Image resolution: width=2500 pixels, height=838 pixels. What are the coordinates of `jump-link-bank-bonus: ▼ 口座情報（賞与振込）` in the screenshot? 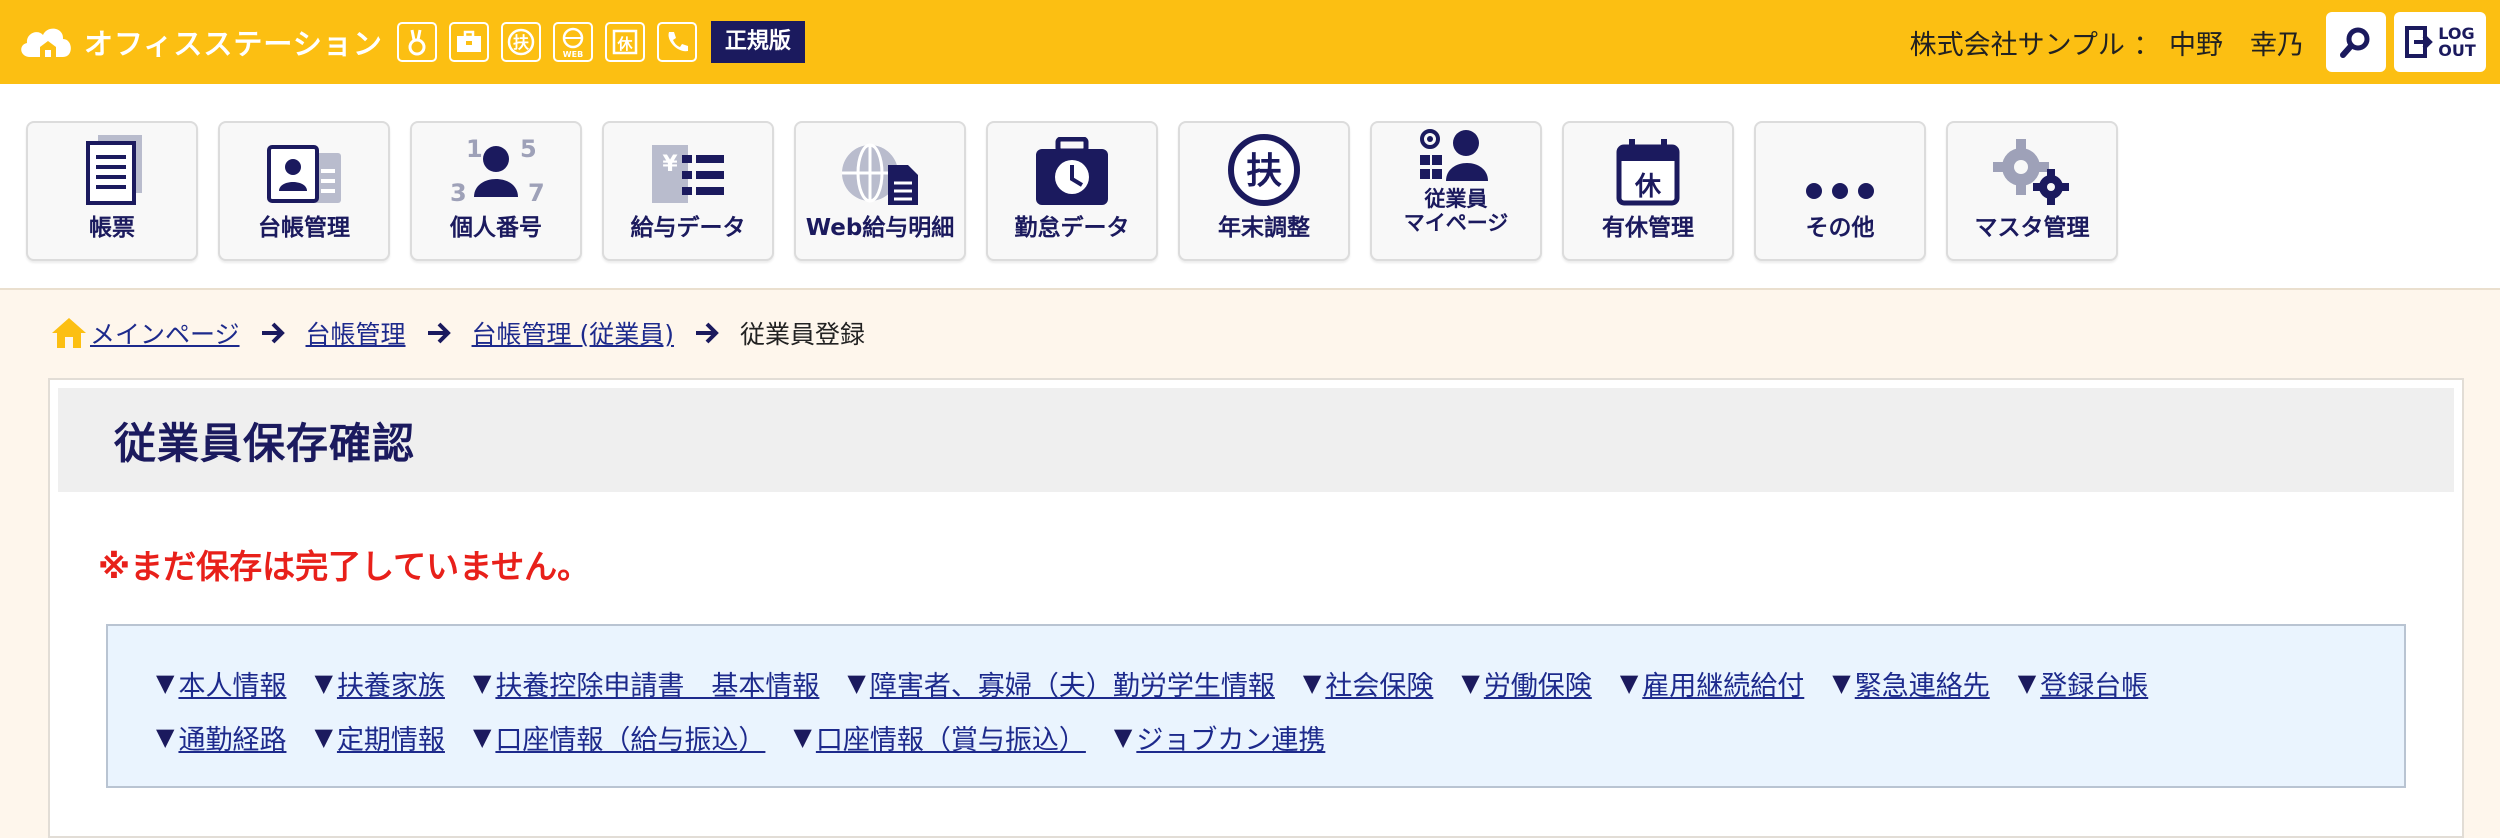 It's located at (939, 737).